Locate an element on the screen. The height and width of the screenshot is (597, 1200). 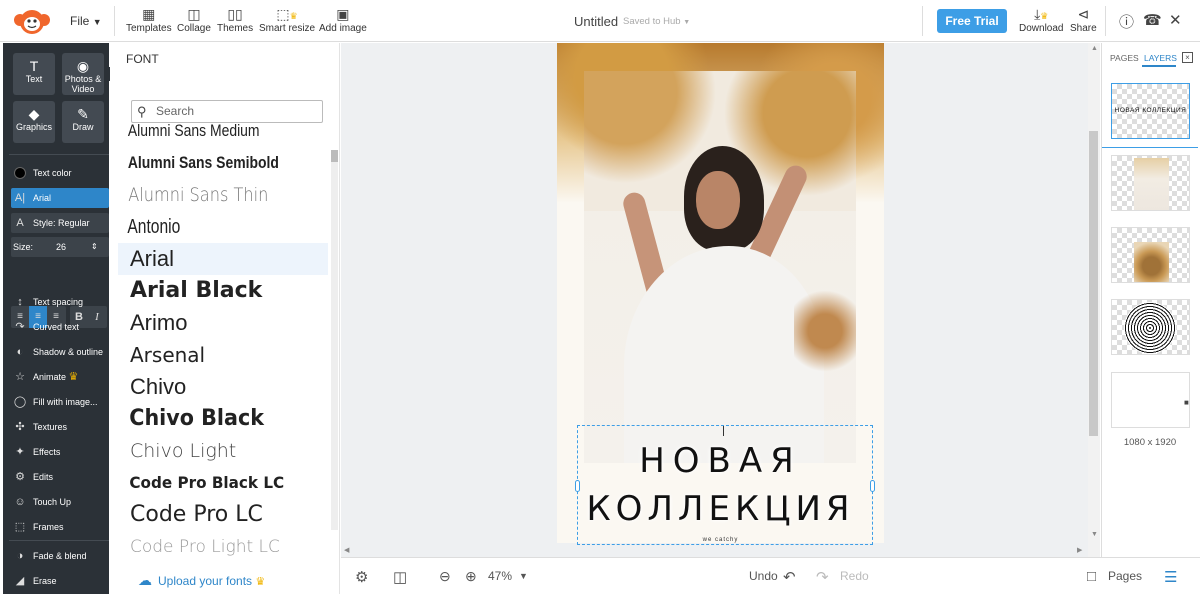
size-stepper: Size: 26 ⇕ is located at coordinates (60, 247).